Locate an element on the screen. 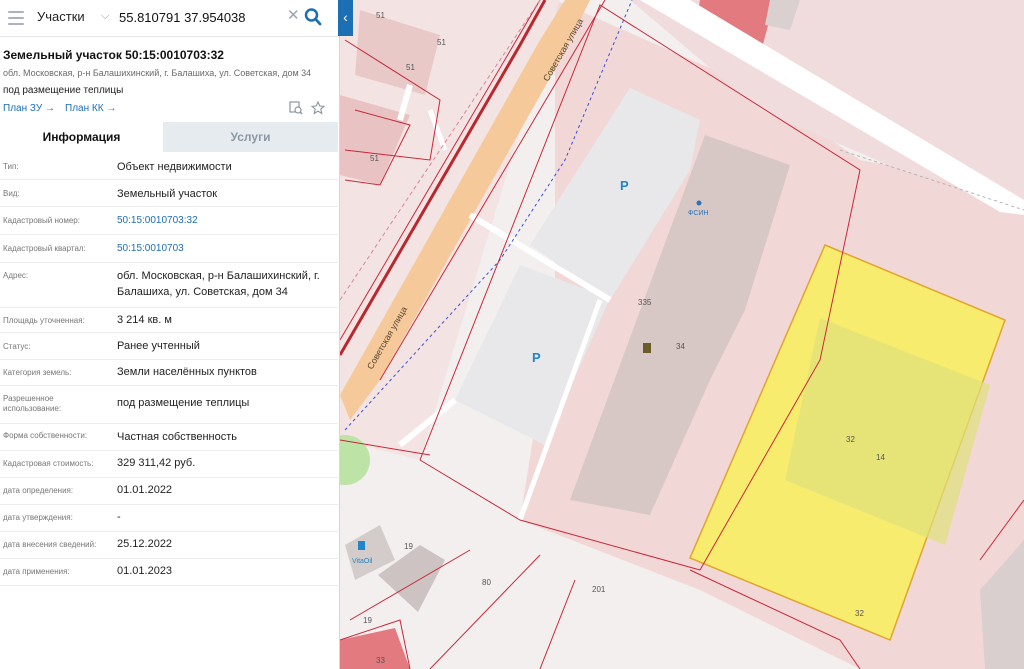 This screenshot has width=1024, height=669. parcel-number-32b: 32 is located at coordinates (859, 613).